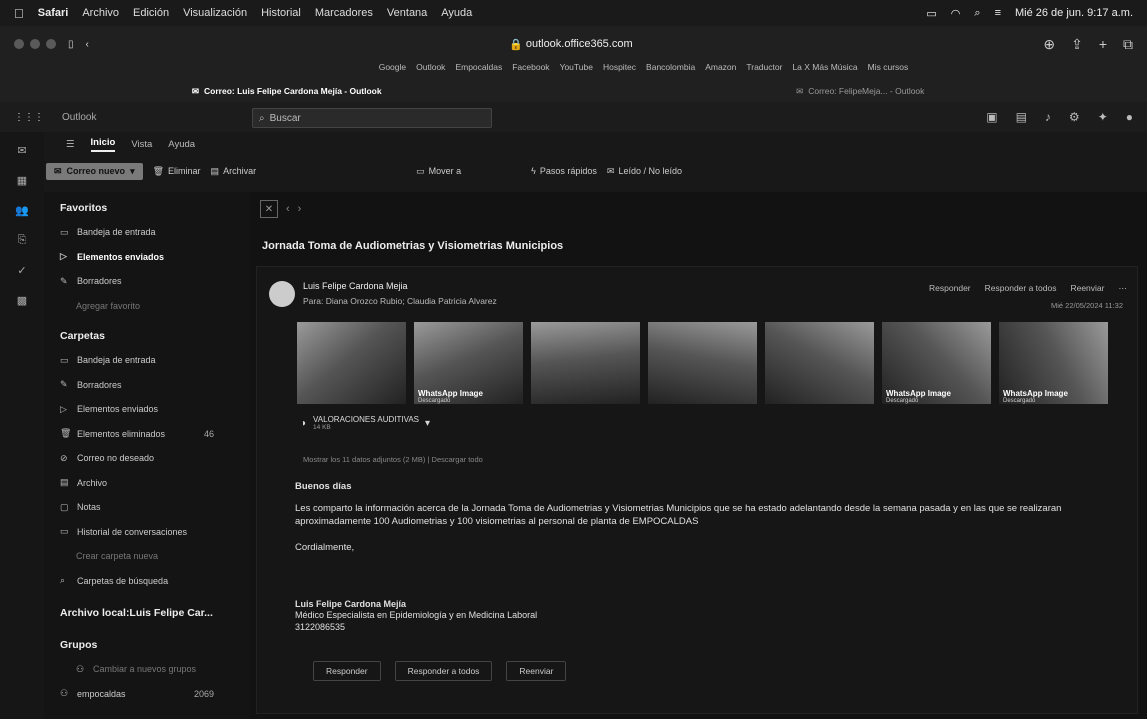 The image size is (1147, 719). Describe the element at coordinates (155, 556) in the screenshot. I see `folders-item: Crear carpeta nueva` at that location.